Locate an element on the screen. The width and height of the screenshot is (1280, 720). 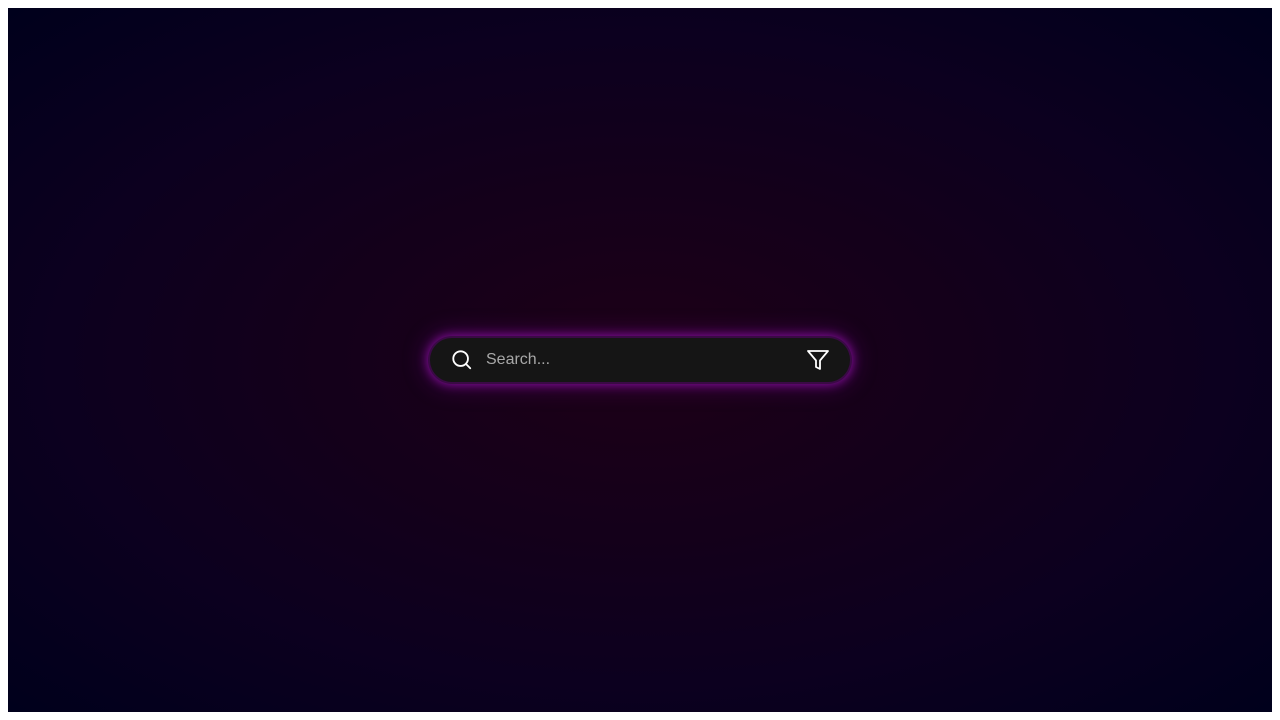
search-input is located at coordinates (640, 360).